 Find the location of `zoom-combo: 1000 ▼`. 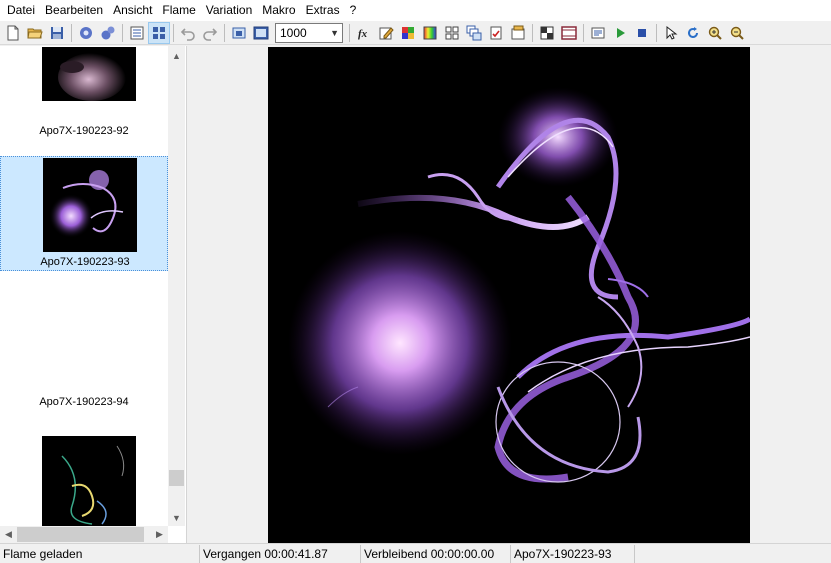

zoom-combo: 1000 ▼ is located at coordinates (309, 32).